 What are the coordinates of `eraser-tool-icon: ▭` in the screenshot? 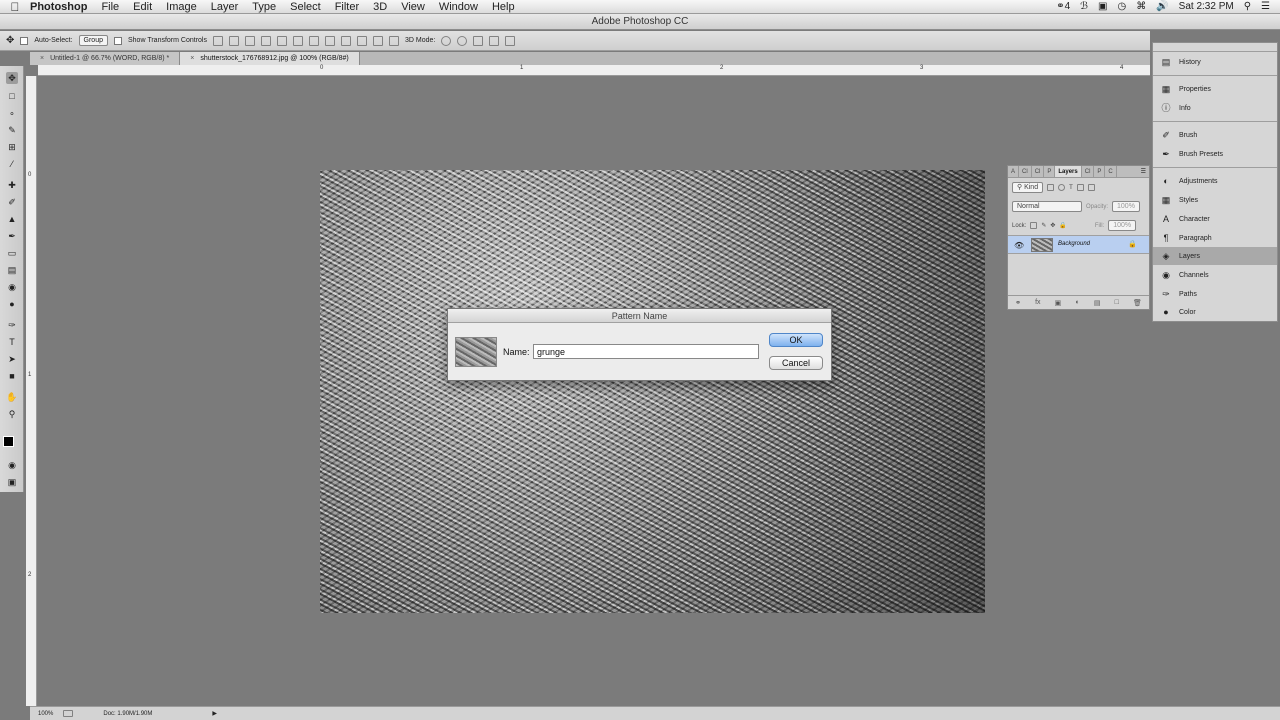 It's located at (12, 253).